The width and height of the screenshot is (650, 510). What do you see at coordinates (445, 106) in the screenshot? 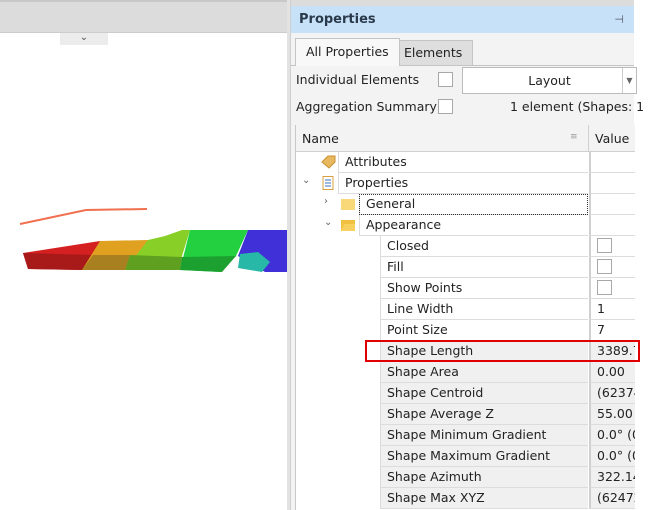
I see `aggregation-summary-checkbox` at bounding box center [445, 106].